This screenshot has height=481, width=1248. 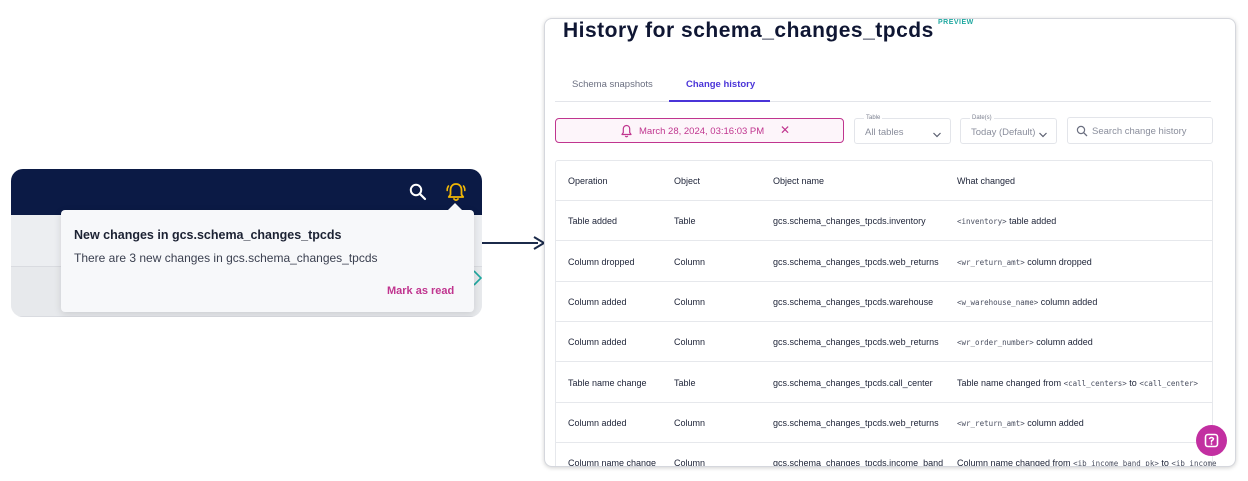 What do you see at coordinates (1058, 262) in the screenshot?
I see `change-text: column dropped` at bounding box center [1058, 262].